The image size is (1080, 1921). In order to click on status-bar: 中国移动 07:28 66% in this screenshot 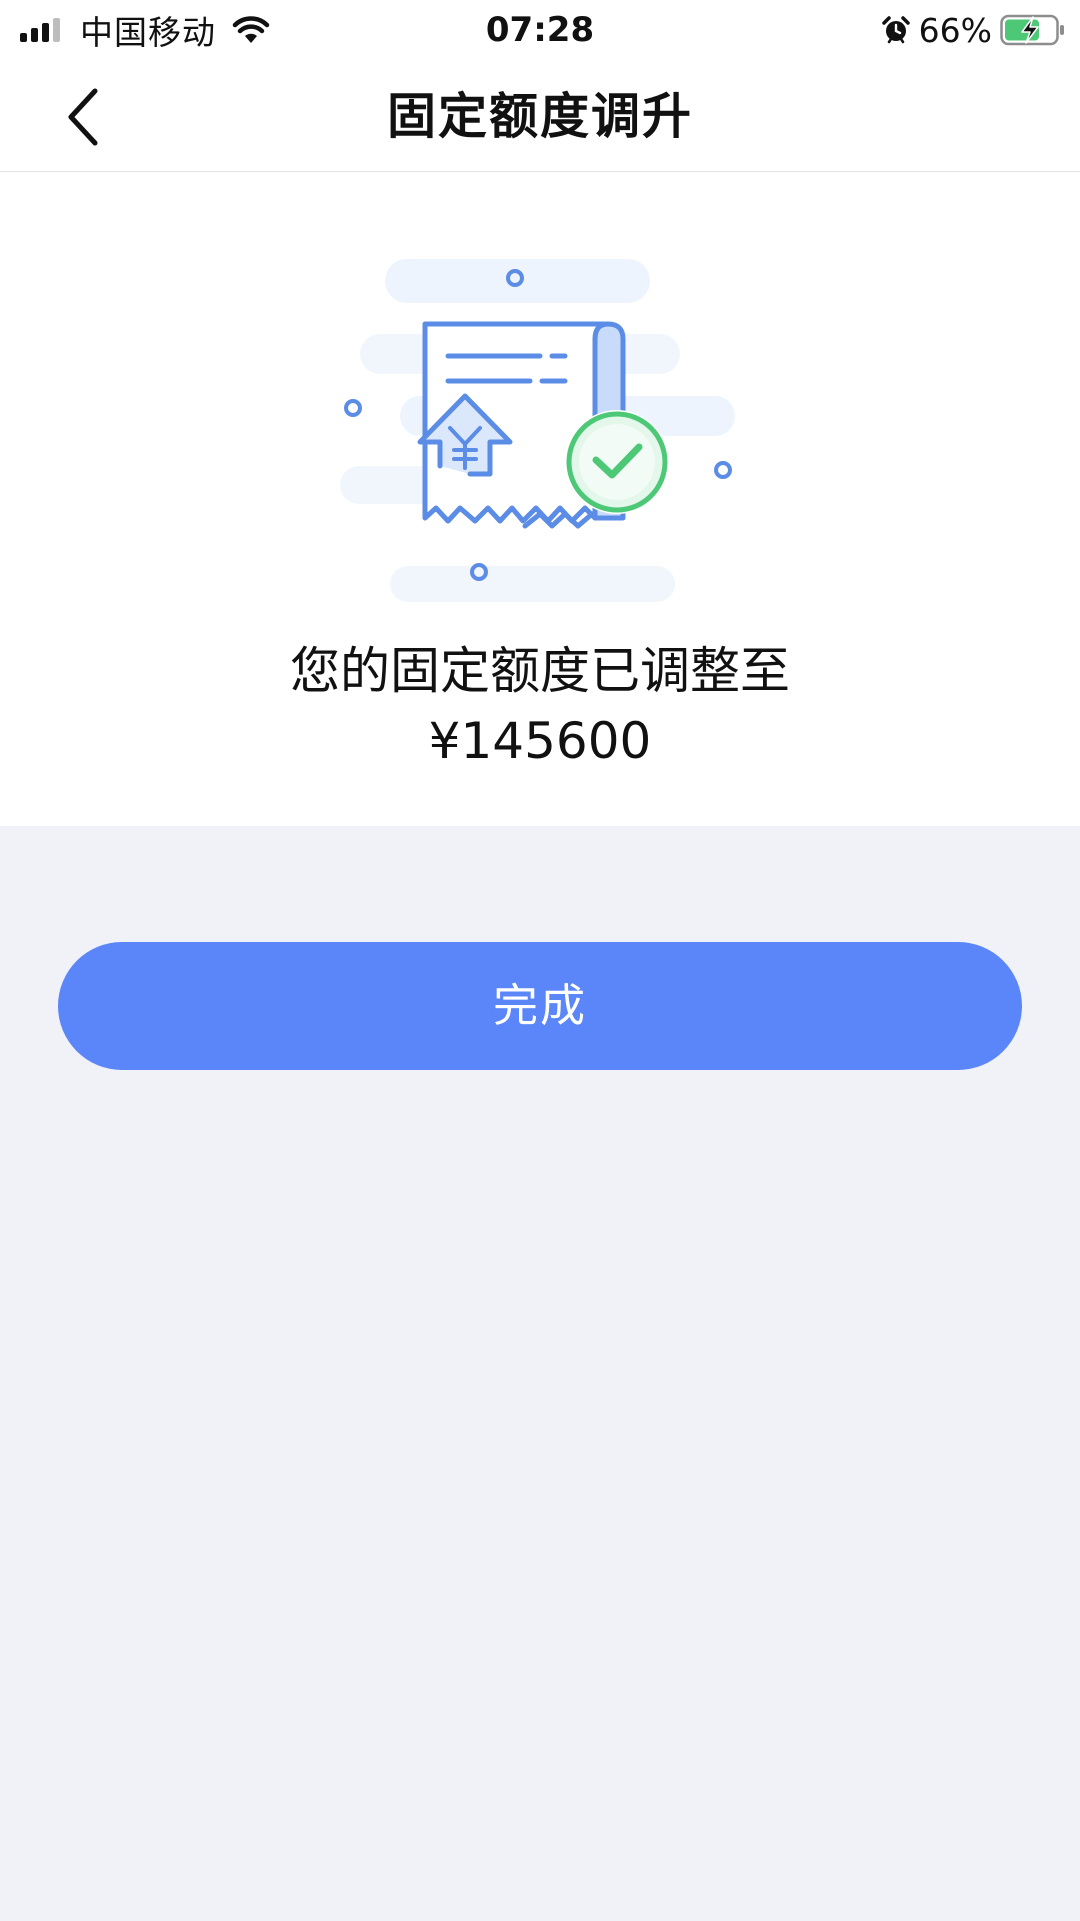, I will do `click(540, 31)`.